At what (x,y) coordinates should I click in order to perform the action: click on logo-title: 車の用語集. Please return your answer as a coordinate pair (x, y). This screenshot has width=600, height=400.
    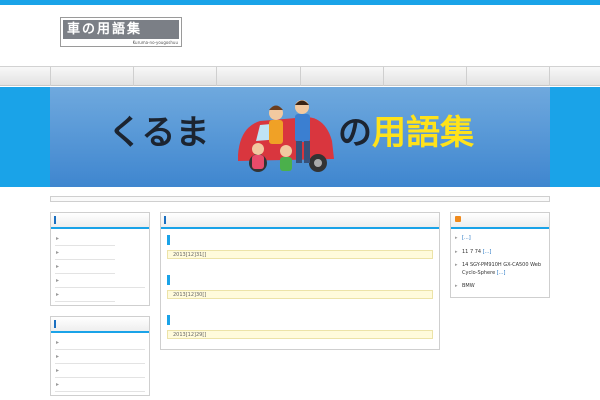
    Looking at the image, I should click on (121, 29).